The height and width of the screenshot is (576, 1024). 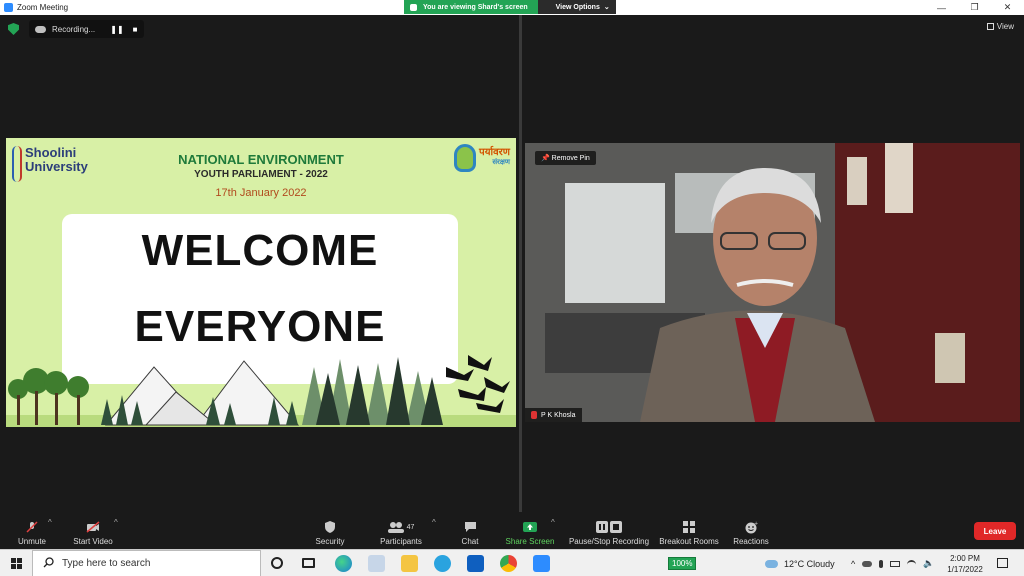 I want to click on participants-count: 47, so click(x=410, y=527).